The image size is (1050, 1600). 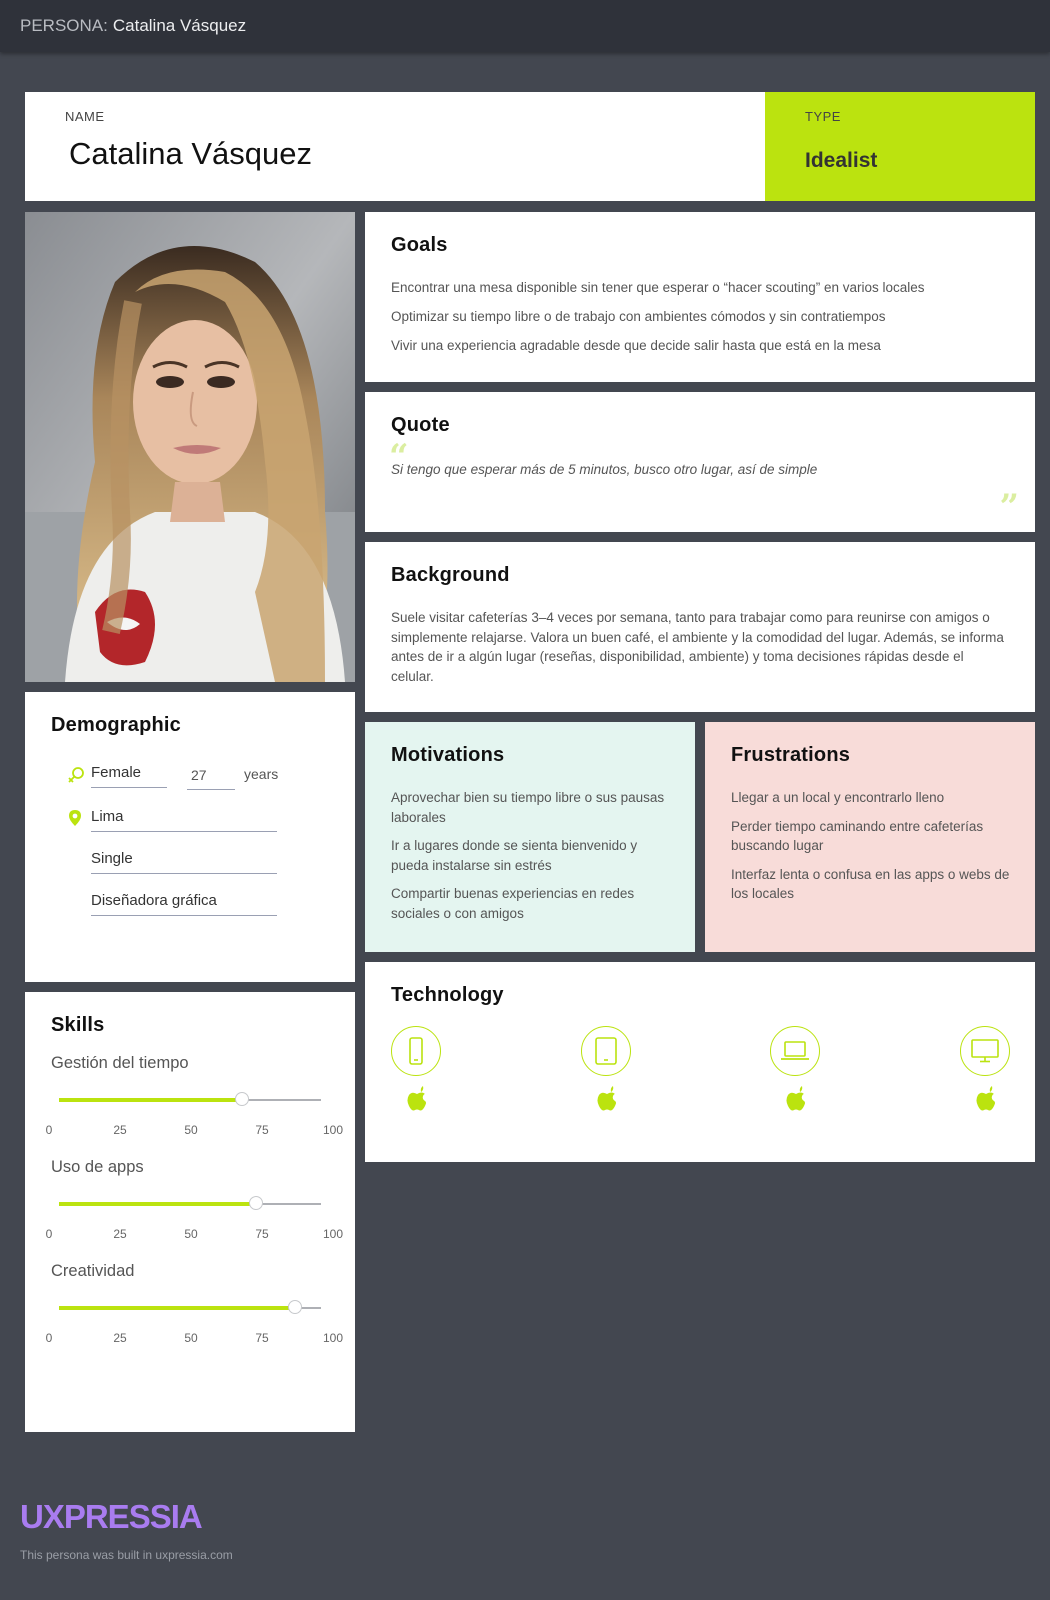 What do you see at coordinates (985, 1051) in the screenshot?
I see `desktop-icon` at bounding box center [985, 1051].